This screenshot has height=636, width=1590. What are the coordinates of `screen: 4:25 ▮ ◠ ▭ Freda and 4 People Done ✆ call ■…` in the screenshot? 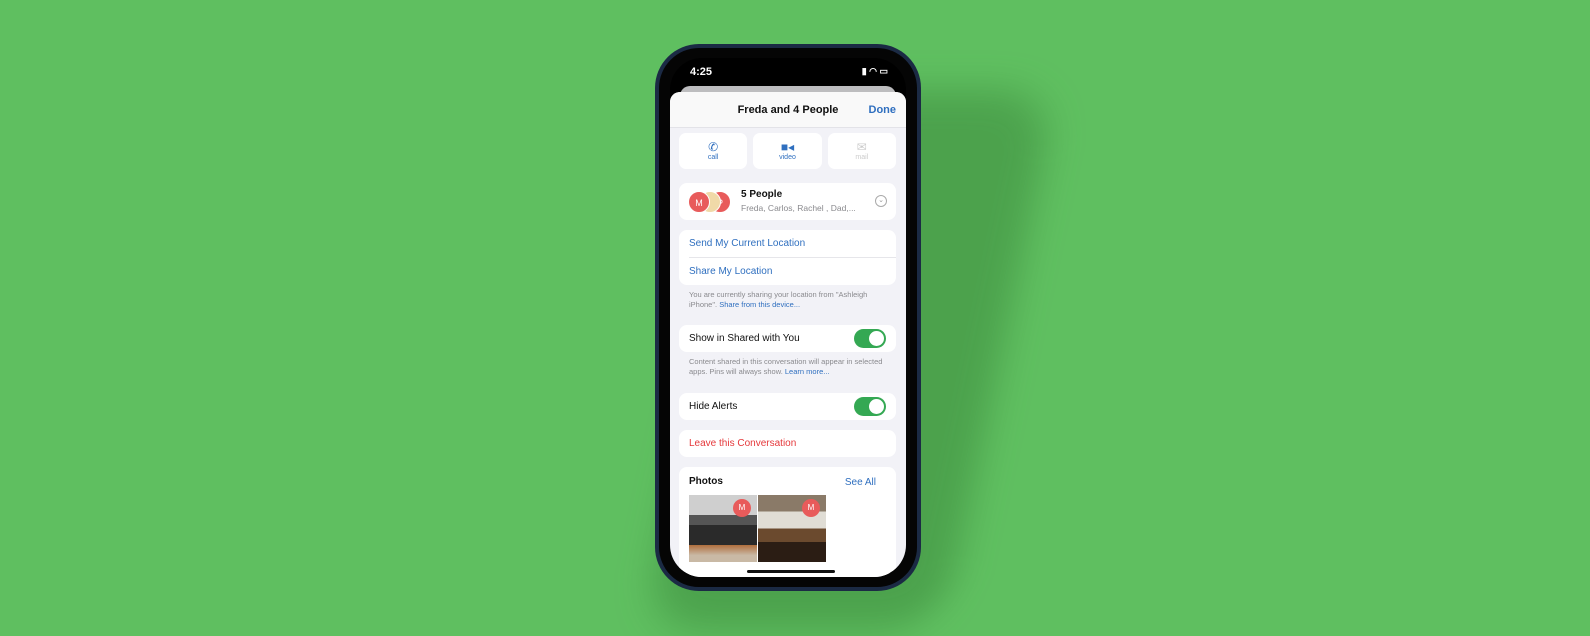 It's located at (788, 317).